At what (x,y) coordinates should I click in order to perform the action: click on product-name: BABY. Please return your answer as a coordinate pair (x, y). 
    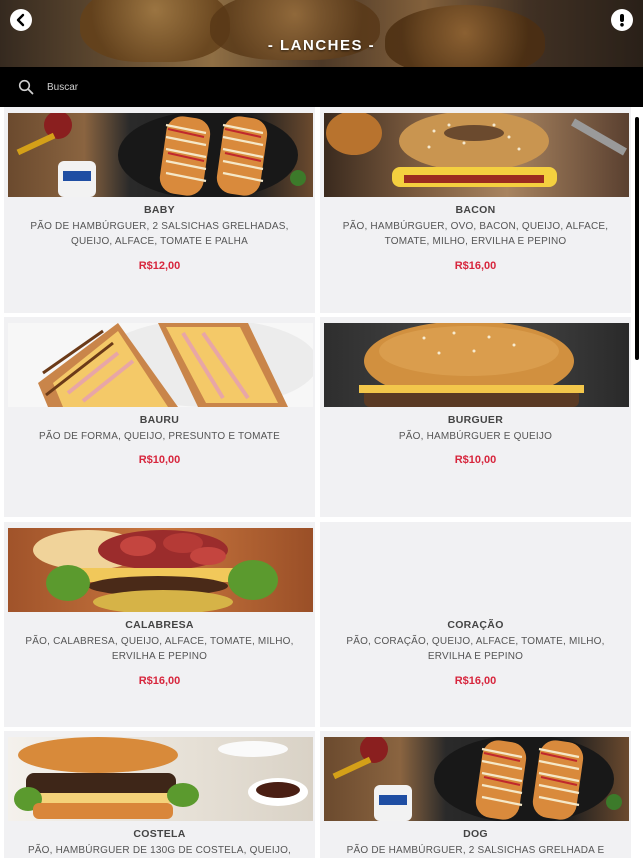
    Looking at the image, I should click on (159, 210).